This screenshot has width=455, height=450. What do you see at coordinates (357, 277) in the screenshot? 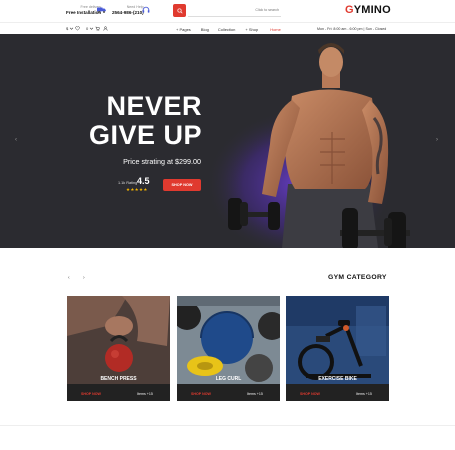
I see `category-title: GYM CATEGORY` at bounding box center [357, 277].